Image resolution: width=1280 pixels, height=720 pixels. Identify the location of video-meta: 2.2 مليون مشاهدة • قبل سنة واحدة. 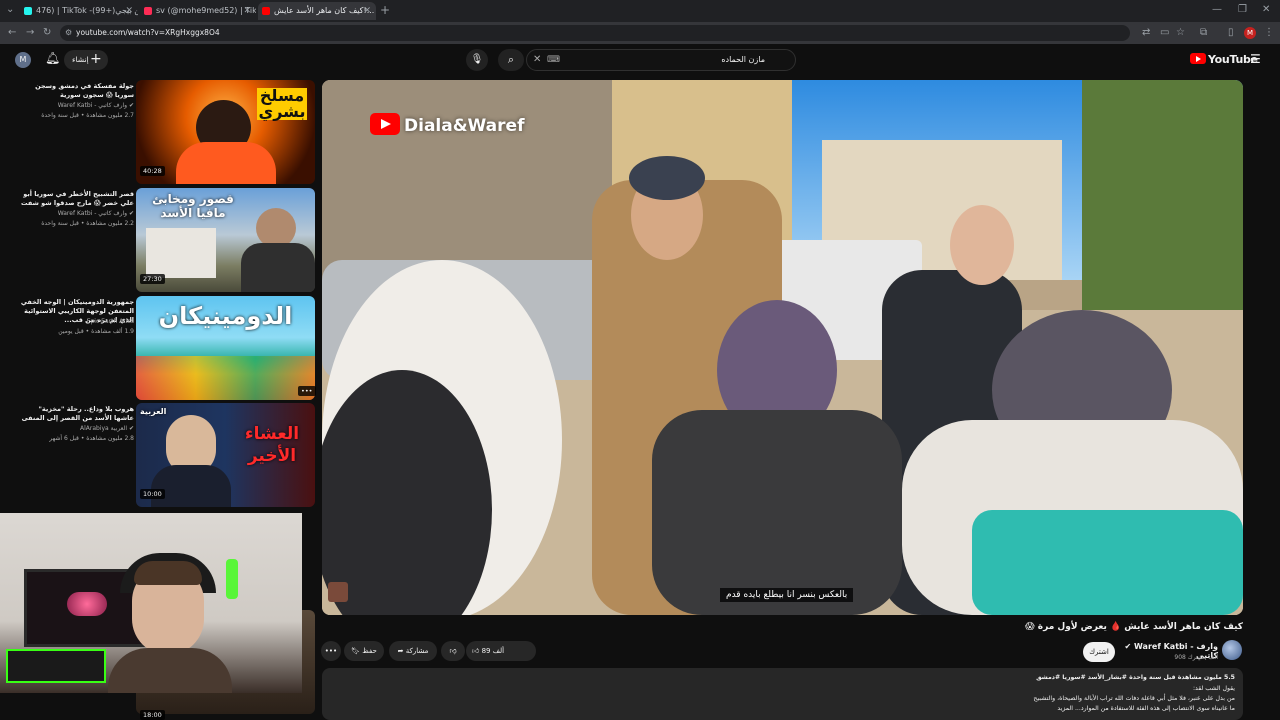
(87, 223).